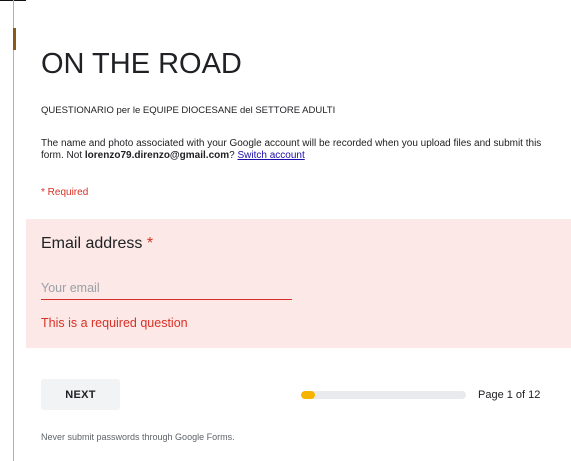 Image resolution: width=571 pixels, height=461 pixels. What do you see at coordinates (150, 243) in the screenshot?
I see `required-asterisk: *` at bounding box center [150, 243].